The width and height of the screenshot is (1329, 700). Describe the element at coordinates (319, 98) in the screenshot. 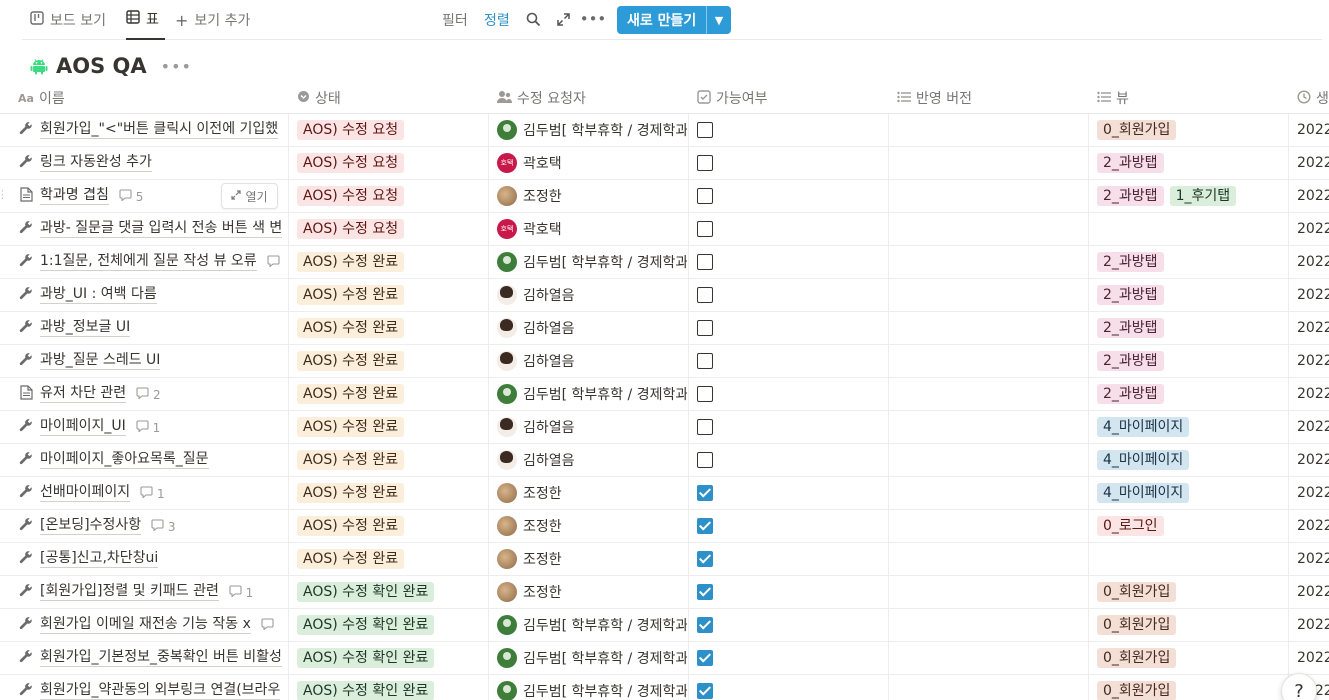

I see `column-header-1: 상태` at that location.